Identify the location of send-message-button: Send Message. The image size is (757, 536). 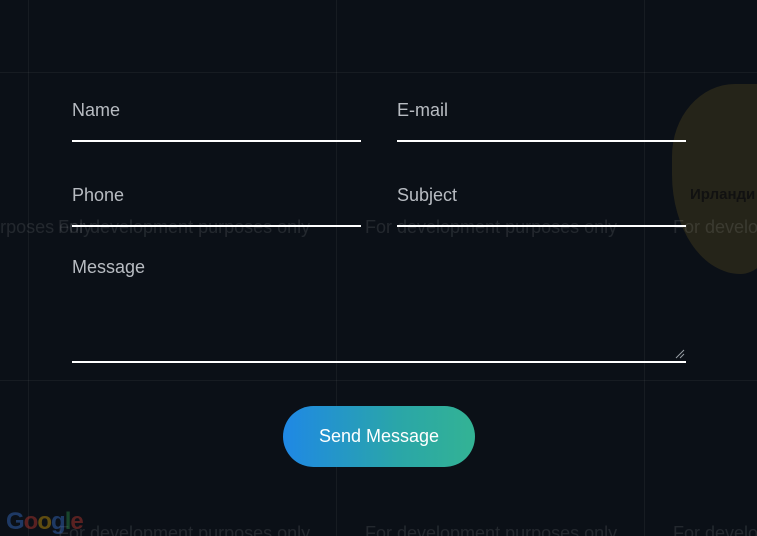
(379, 436).